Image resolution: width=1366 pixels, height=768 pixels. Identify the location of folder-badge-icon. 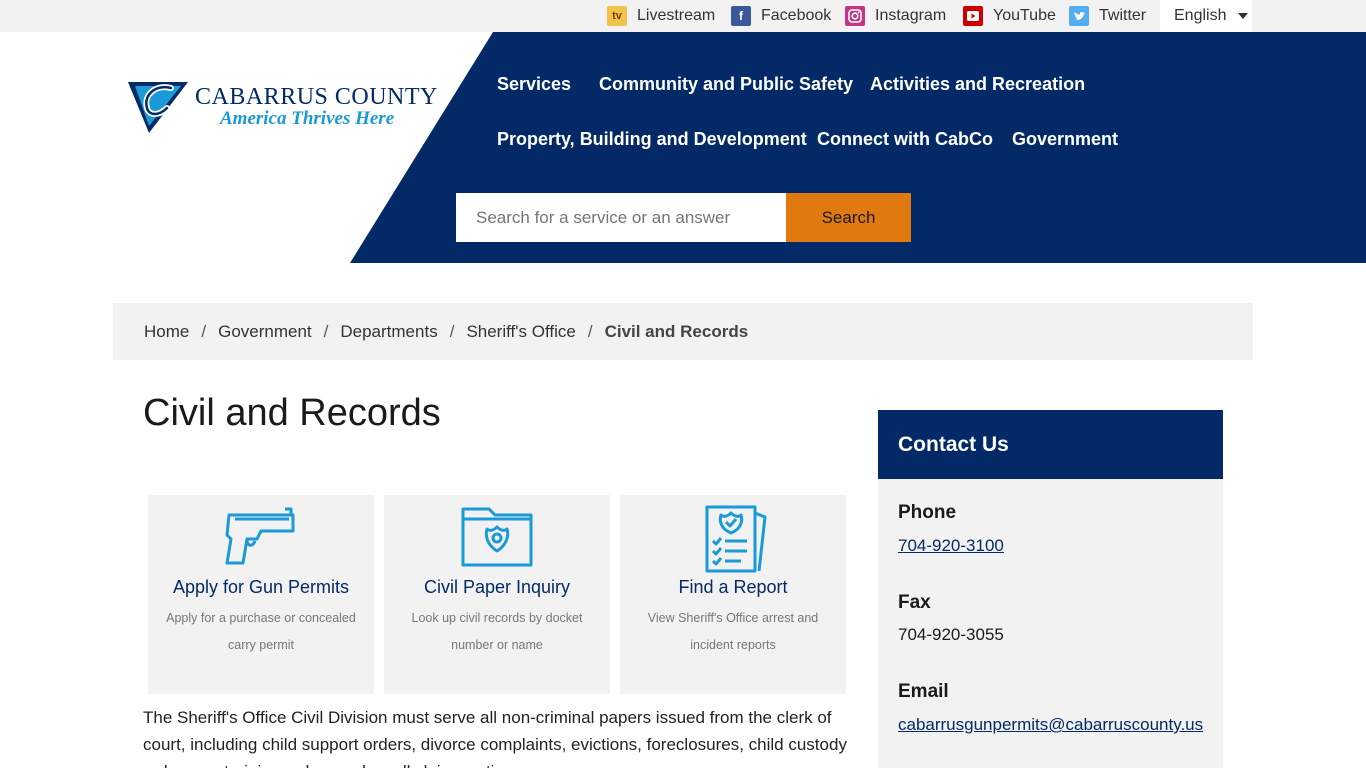
(497, 539).